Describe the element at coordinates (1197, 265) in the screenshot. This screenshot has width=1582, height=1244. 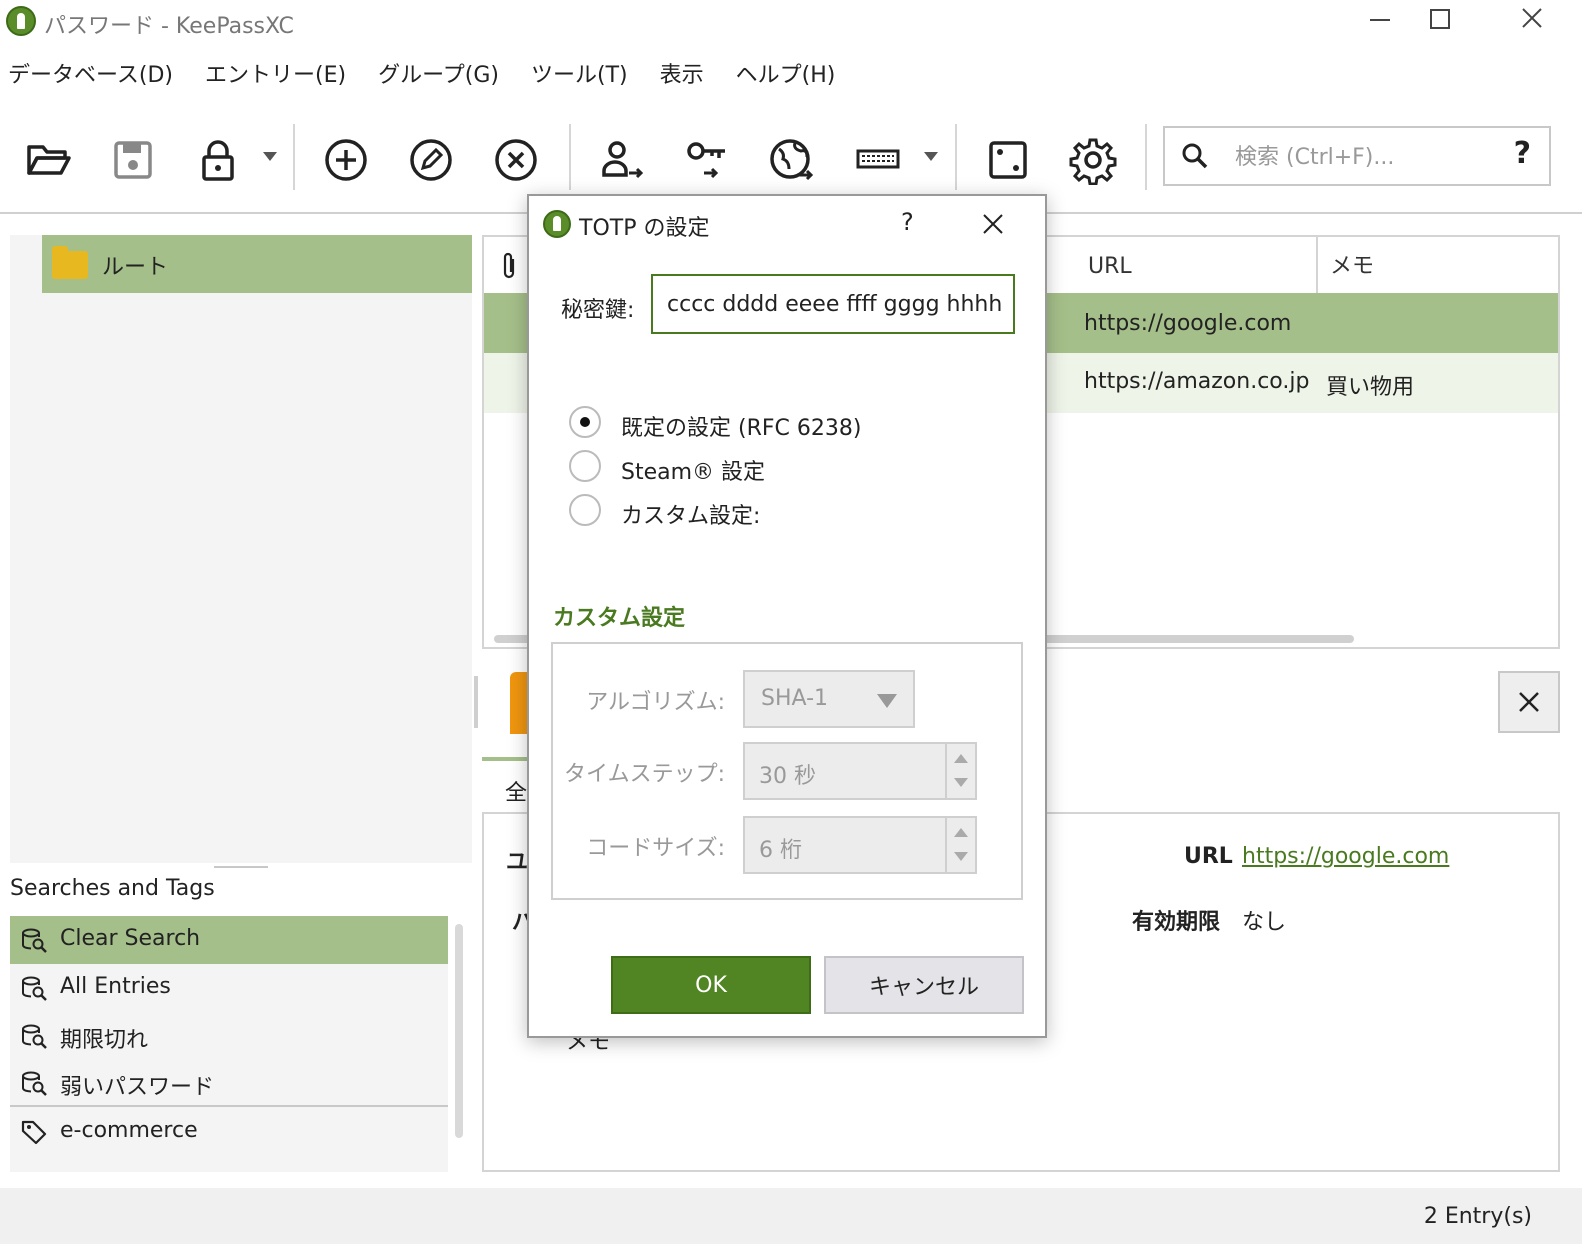
I see `column-url: URL` at that location.